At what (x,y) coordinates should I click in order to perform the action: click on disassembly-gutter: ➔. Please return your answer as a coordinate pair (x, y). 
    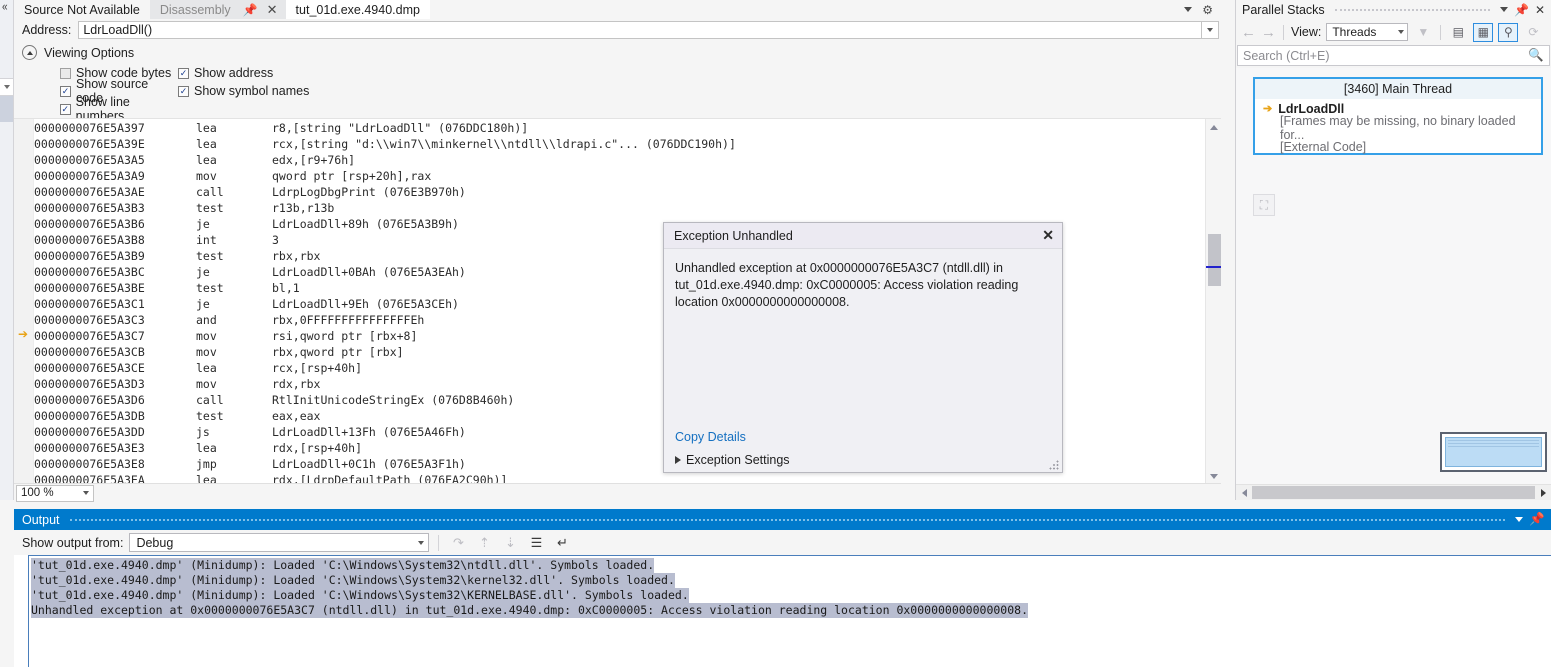
    Looking at the image, I should click on (24, 301).